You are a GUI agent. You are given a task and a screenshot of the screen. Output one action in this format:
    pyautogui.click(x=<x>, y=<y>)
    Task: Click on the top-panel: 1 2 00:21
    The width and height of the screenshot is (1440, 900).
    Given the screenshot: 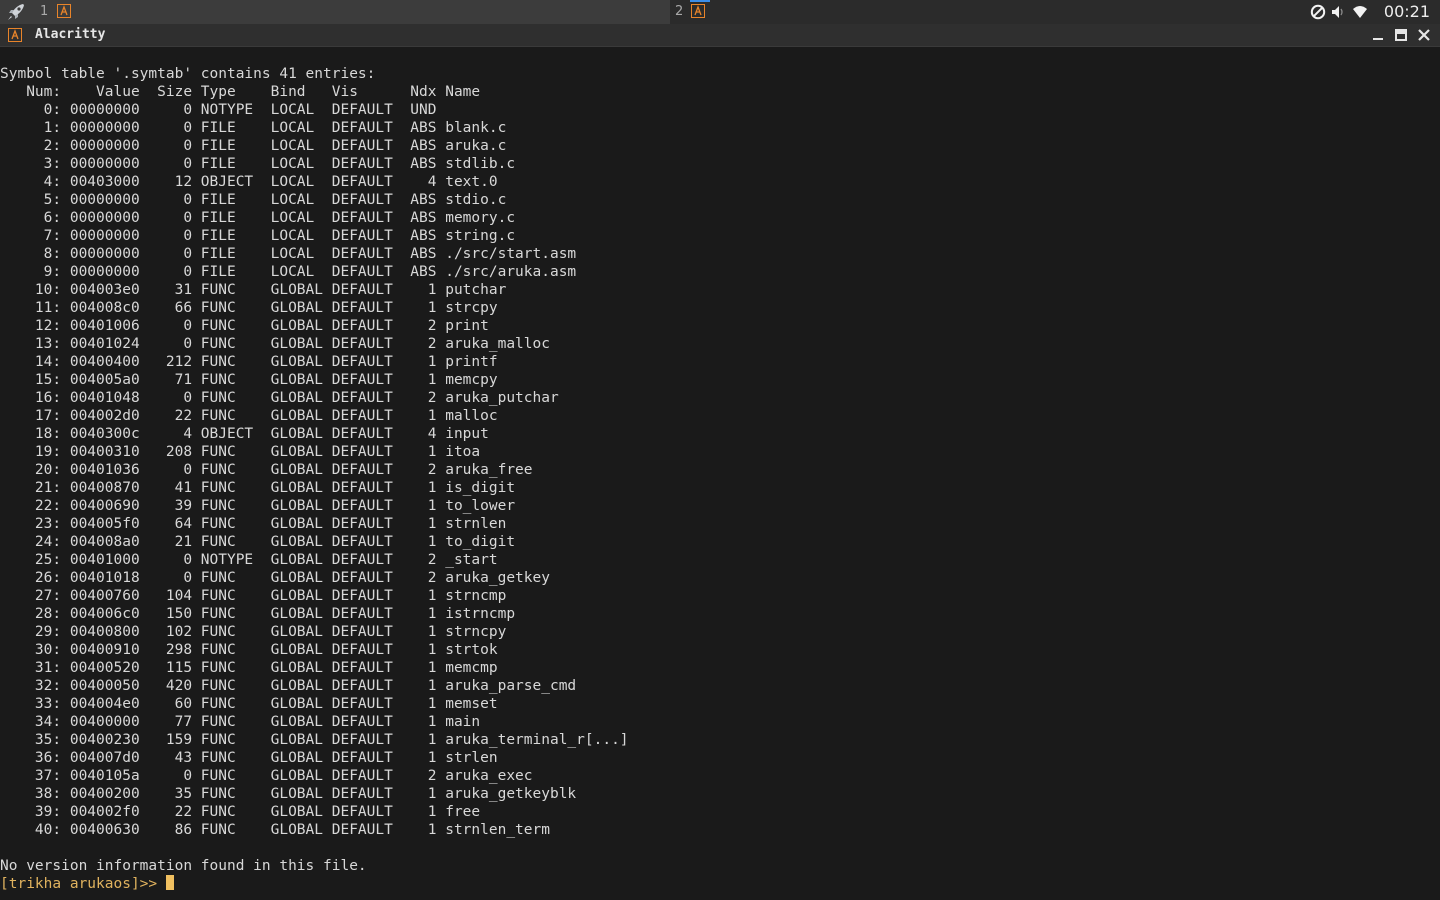 What is the action you would take?
    pyautogui.click(x=720, y=12)
    